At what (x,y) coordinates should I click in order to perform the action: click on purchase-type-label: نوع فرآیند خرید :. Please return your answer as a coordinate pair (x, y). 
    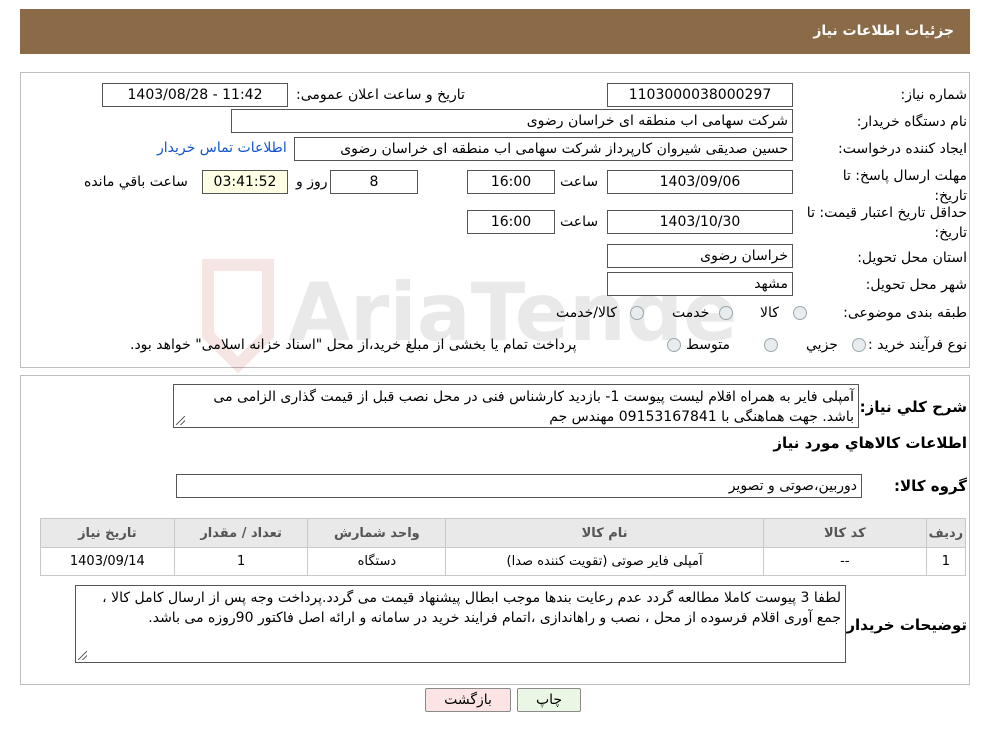
    Looking at the image, I should click on (917, 345).